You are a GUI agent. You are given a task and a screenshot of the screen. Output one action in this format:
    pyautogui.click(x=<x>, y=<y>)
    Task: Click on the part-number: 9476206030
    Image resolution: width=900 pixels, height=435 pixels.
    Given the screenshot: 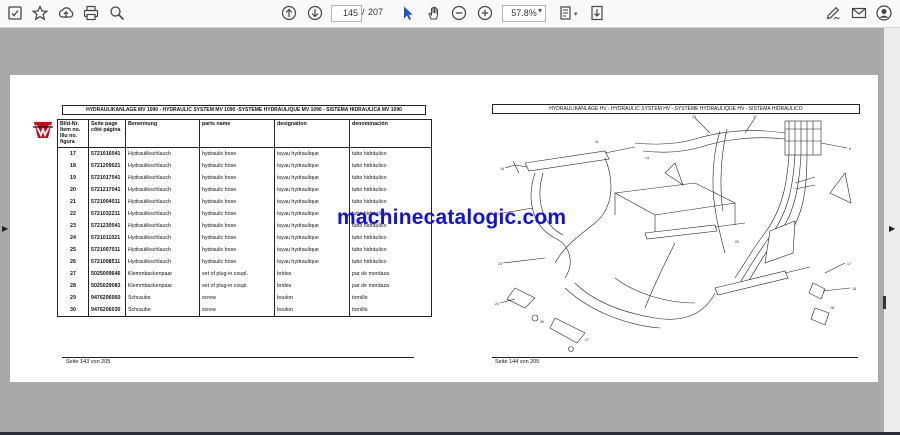 What is the action you would take?
    pyautogui.click(x=107, y=310)
    